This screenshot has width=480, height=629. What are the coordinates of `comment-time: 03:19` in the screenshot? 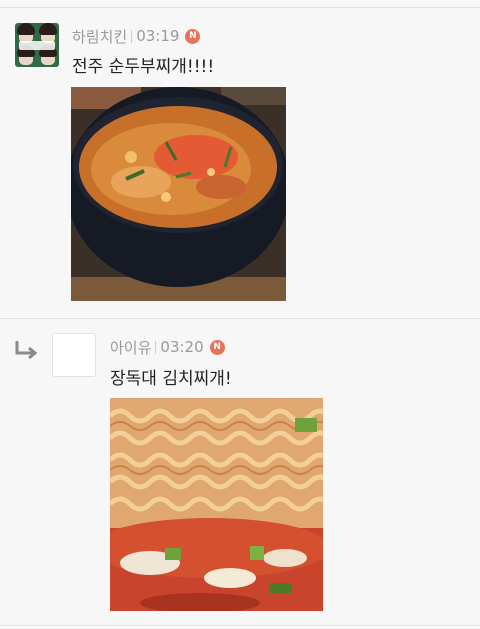 It's located at (158, 36).